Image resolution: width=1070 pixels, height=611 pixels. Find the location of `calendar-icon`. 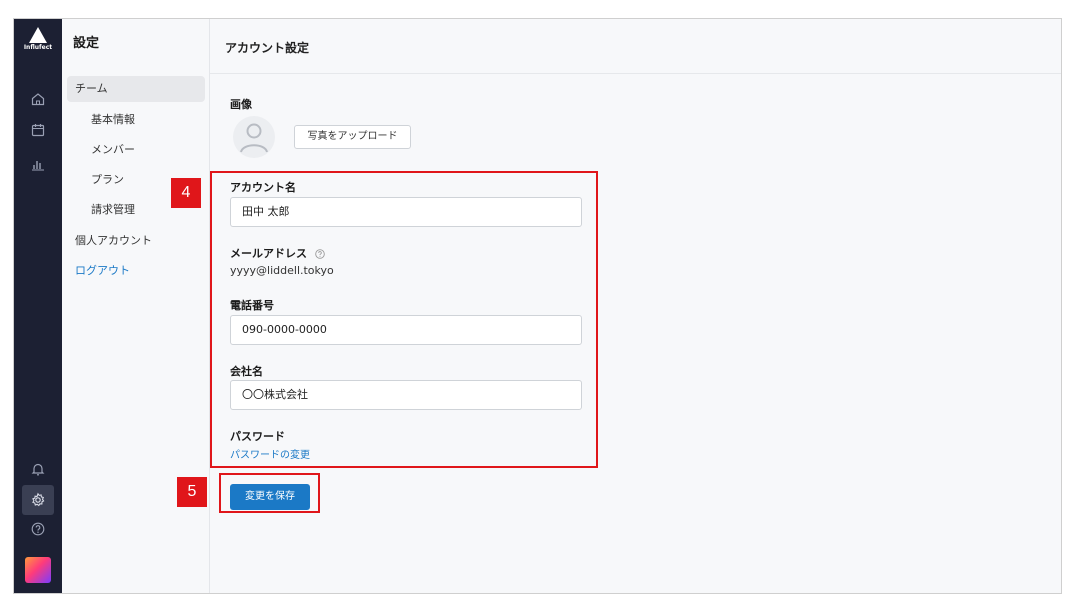

calendar-icon is located at coordinates (38, 130).